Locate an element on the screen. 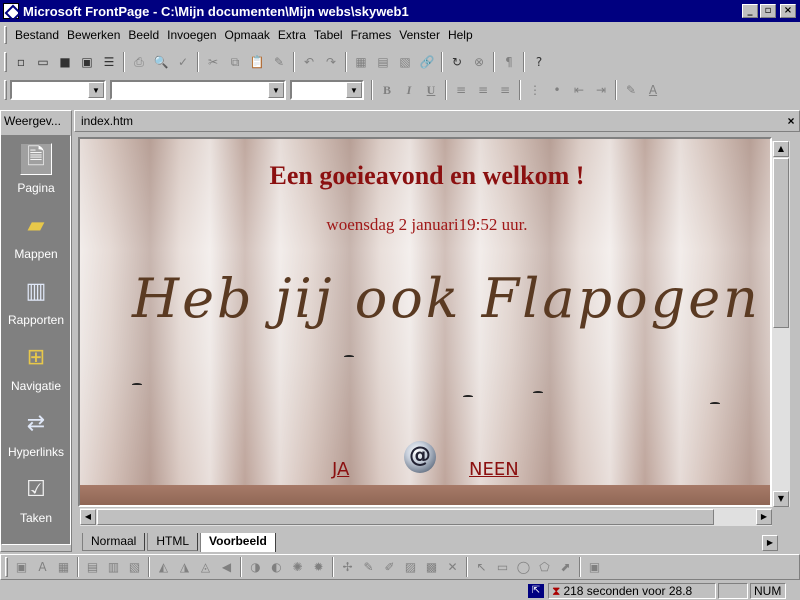 The image size is (800, 600). scroll-down-icon: ▼ is located at coordinates (781, 499).